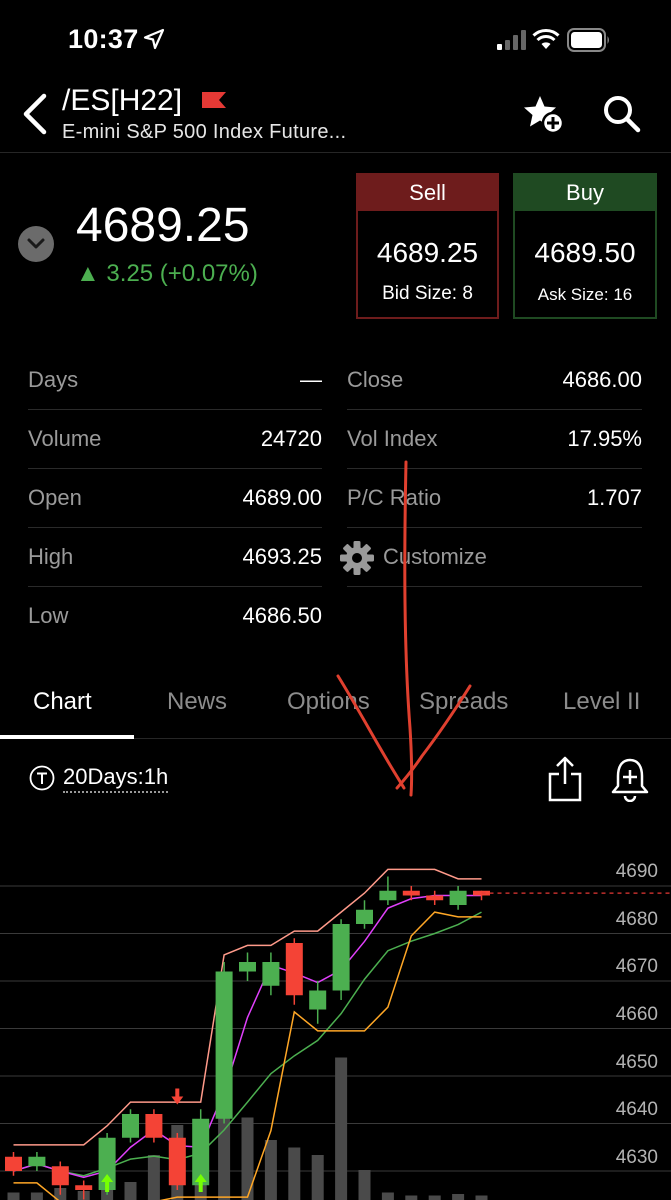 This screenshot has width=671, height=1200. Describe the element at coordinates (214, 100) in the screenshot. I see `flag-icon` at that location.